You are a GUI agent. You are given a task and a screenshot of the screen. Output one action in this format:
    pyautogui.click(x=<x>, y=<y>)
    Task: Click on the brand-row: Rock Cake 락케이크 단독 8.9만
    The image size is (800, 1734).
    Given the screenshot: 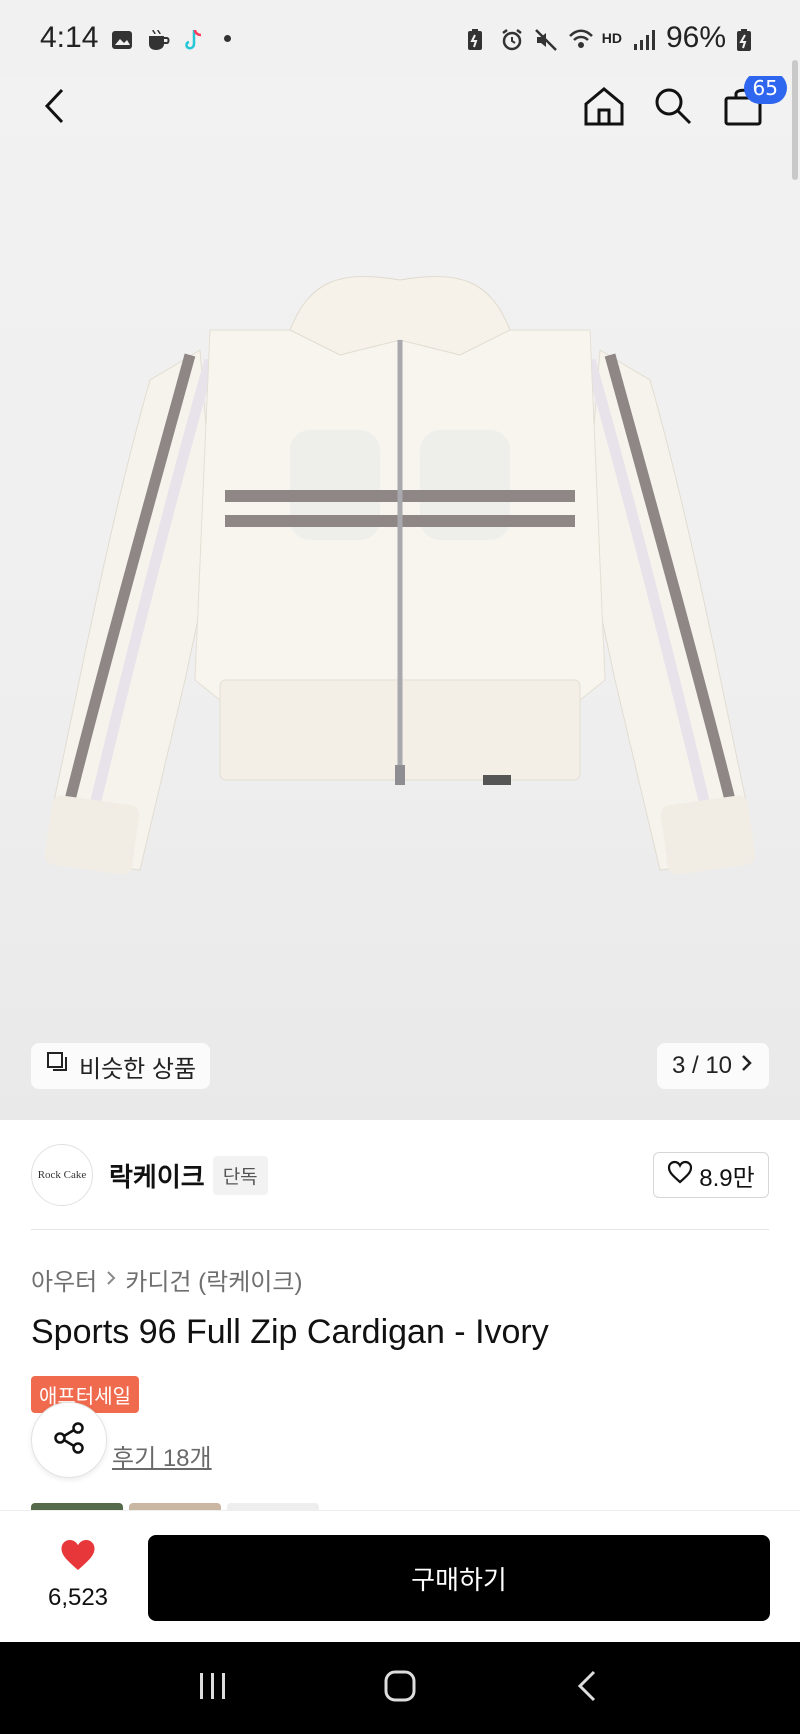 What is the action you would take?
    pyautogui.click(x=400, y=1175)
    